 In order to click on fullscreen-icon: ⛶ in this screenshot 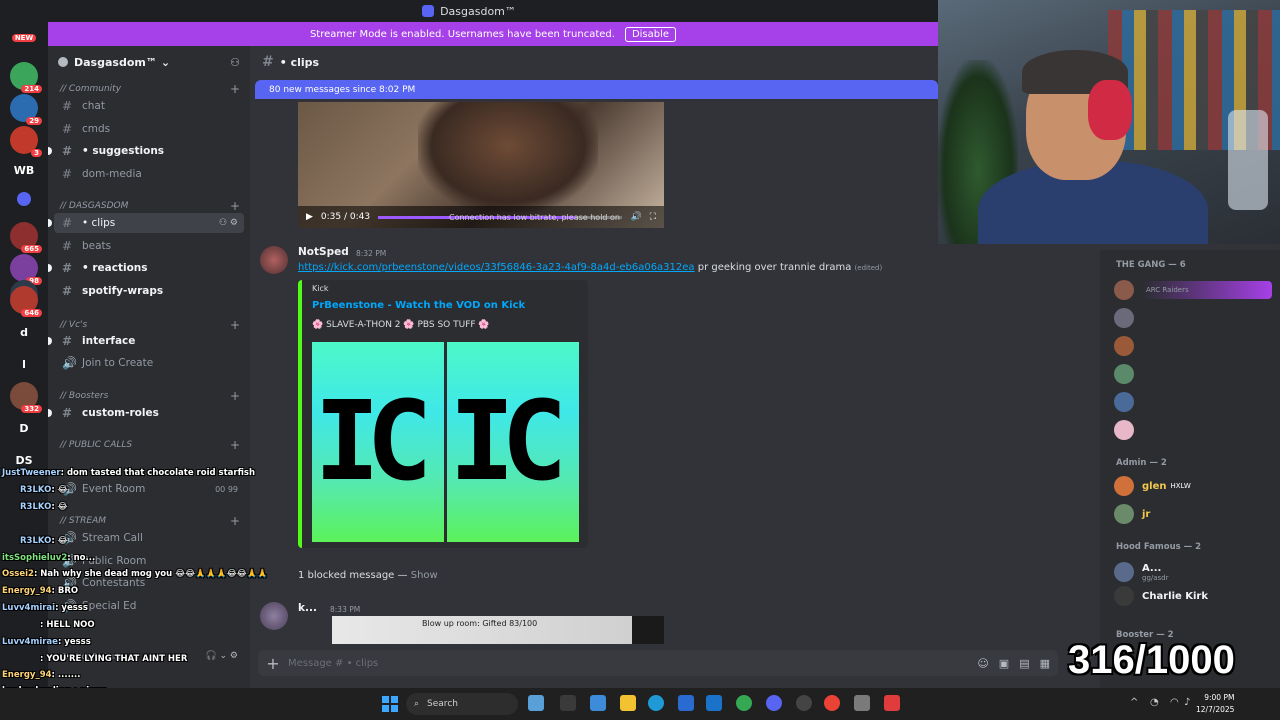, I will do `click(653, 217)`.